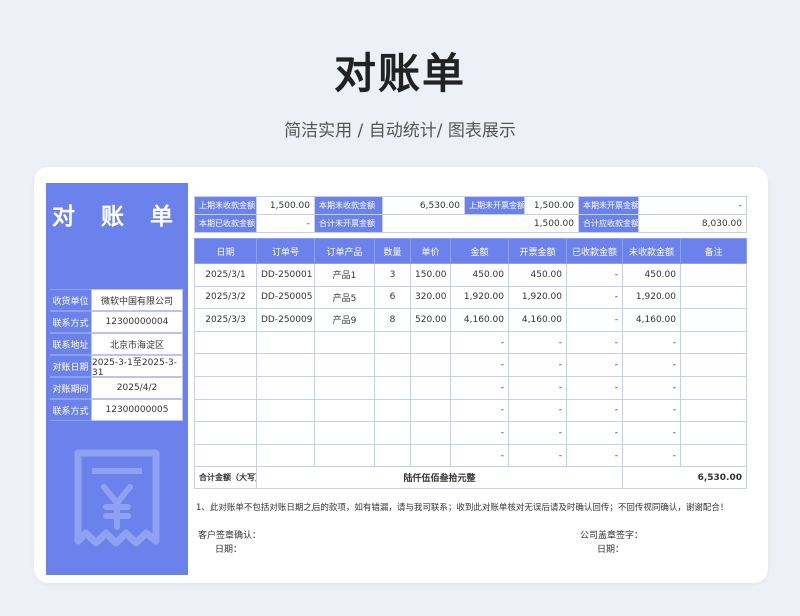  What do you see at coordinates (285, 320) in the screenshot?
I see `table-cell: DD-250009` at bounding box center [285, 320].